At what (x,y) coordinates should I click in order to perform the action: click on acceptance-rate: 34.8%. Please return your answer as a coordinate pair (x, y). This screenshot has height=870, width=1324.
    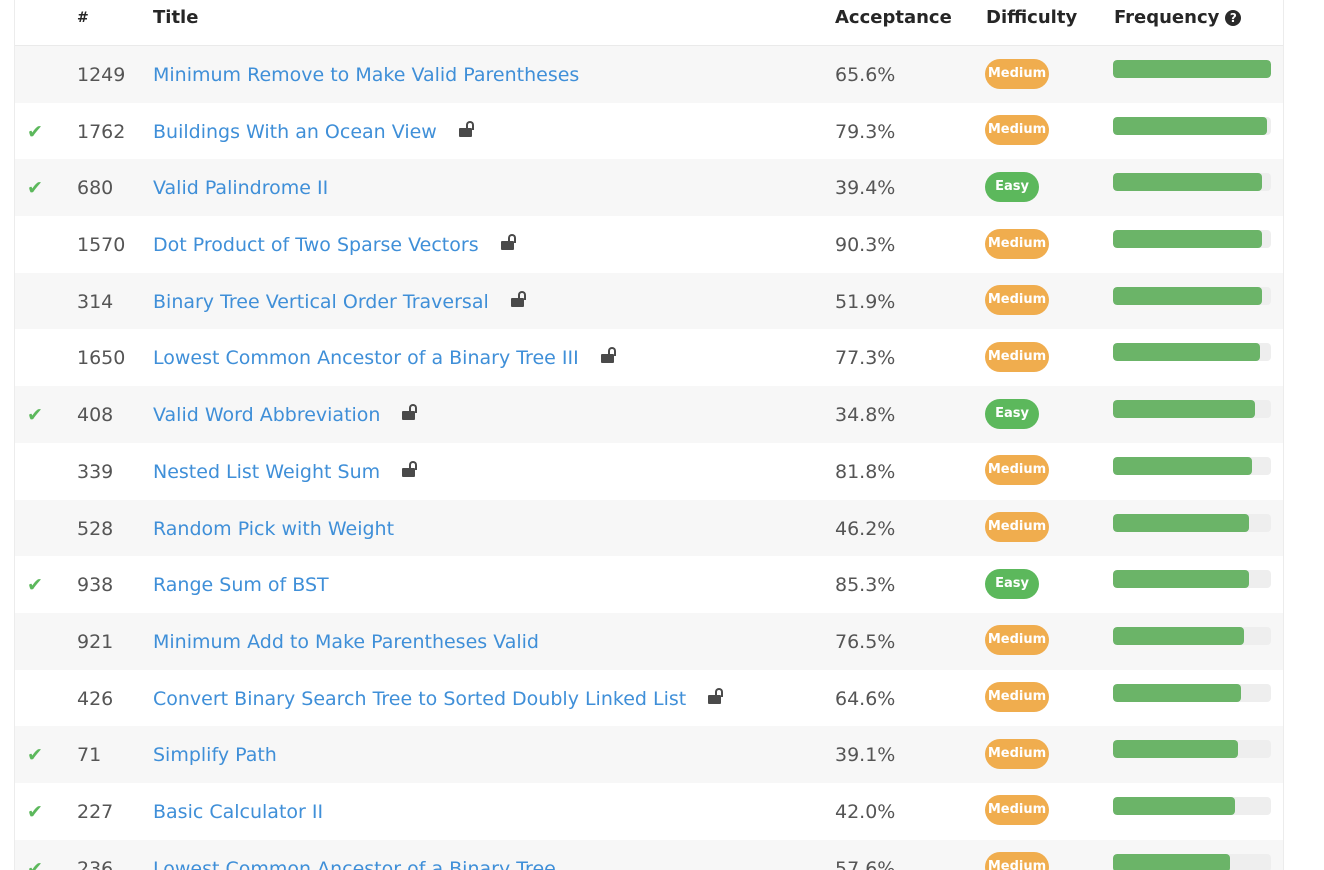
    Looking at the image, I should click on (865, 415).